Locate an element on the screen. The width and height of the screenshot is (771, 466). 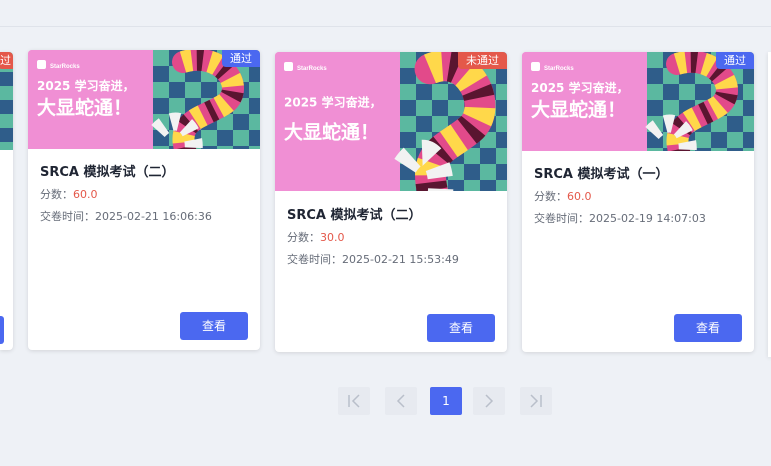
first-page-button is located at coordinates (354, 401).